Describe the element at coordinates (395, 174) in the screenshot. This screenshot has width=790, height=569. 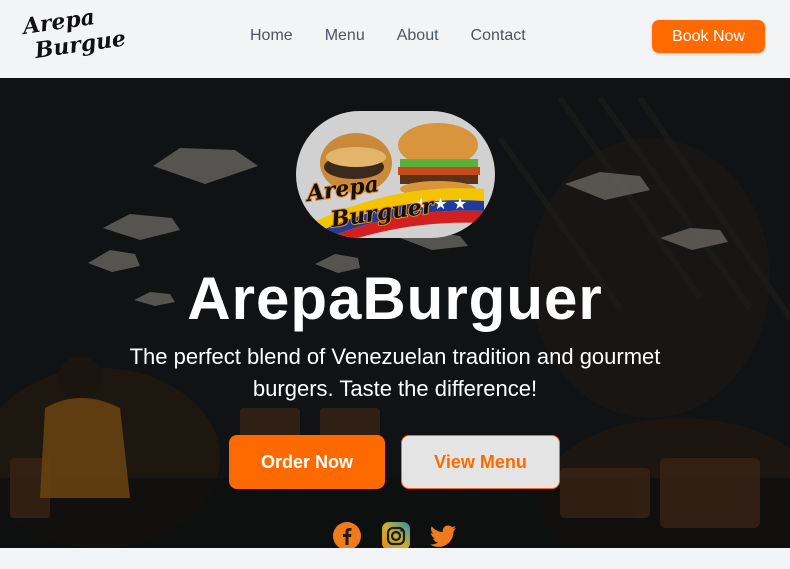
I see `hero-logo: ★ ★ ★ Arepa Burguer` at that location.